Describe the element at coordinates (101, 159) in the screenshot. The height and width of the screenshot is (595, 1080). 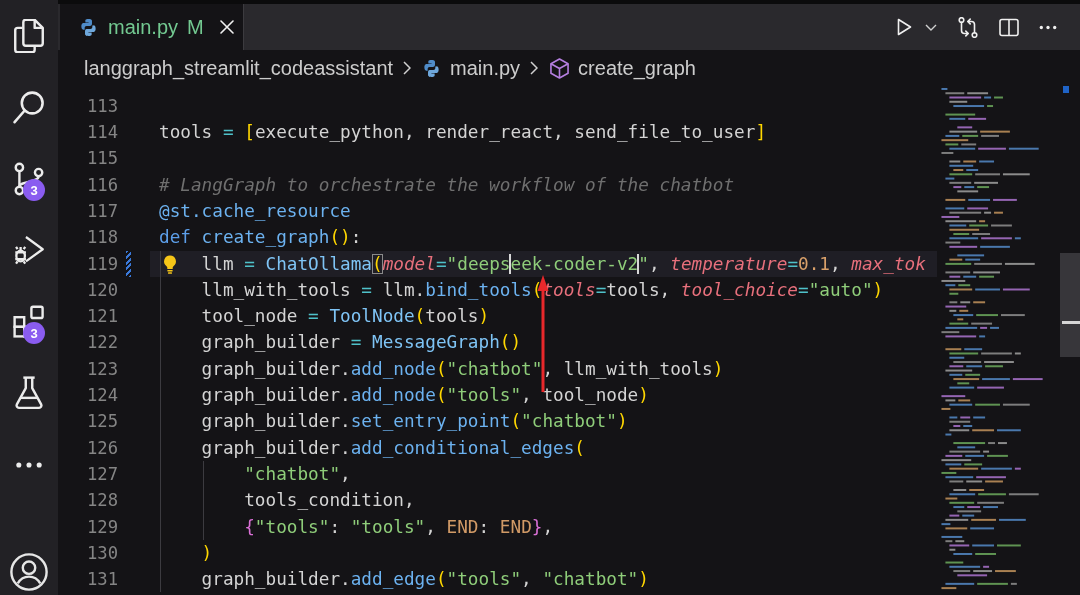
I see `line-number: 115` at that location.